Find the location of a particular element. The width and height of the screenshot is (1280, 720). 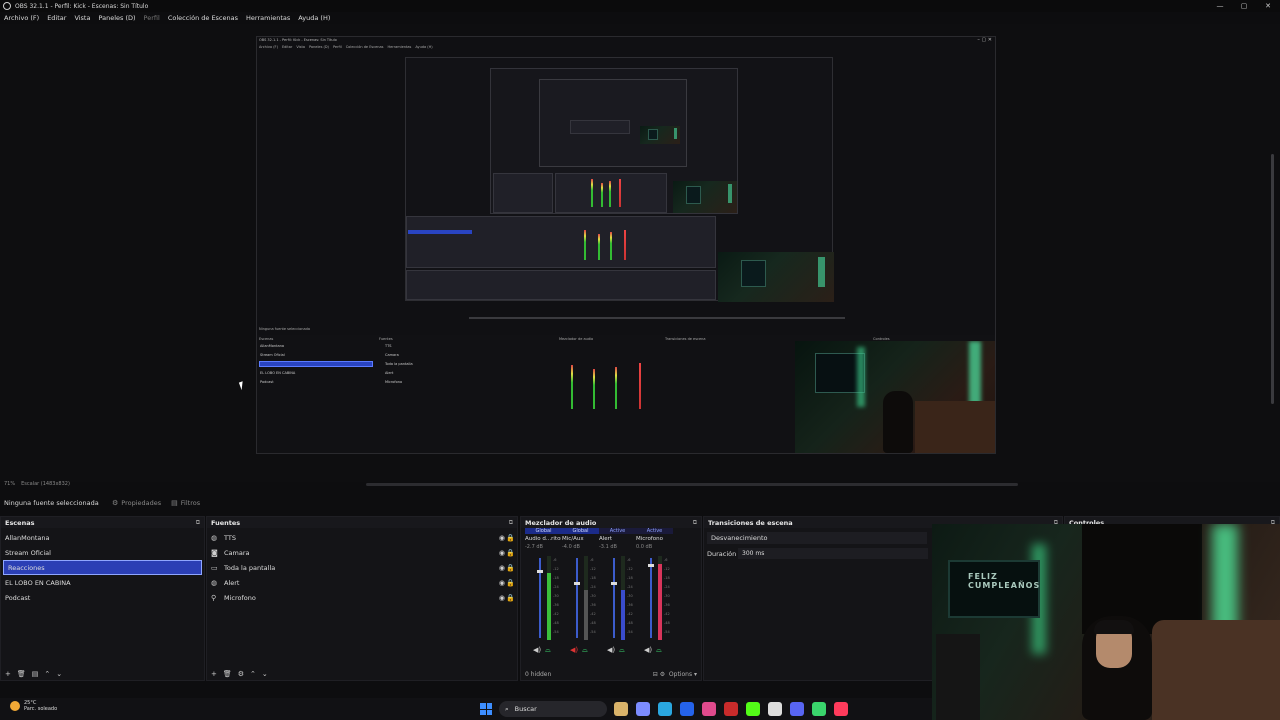

close-button: ✕ is located at coordinates (1268, 6).